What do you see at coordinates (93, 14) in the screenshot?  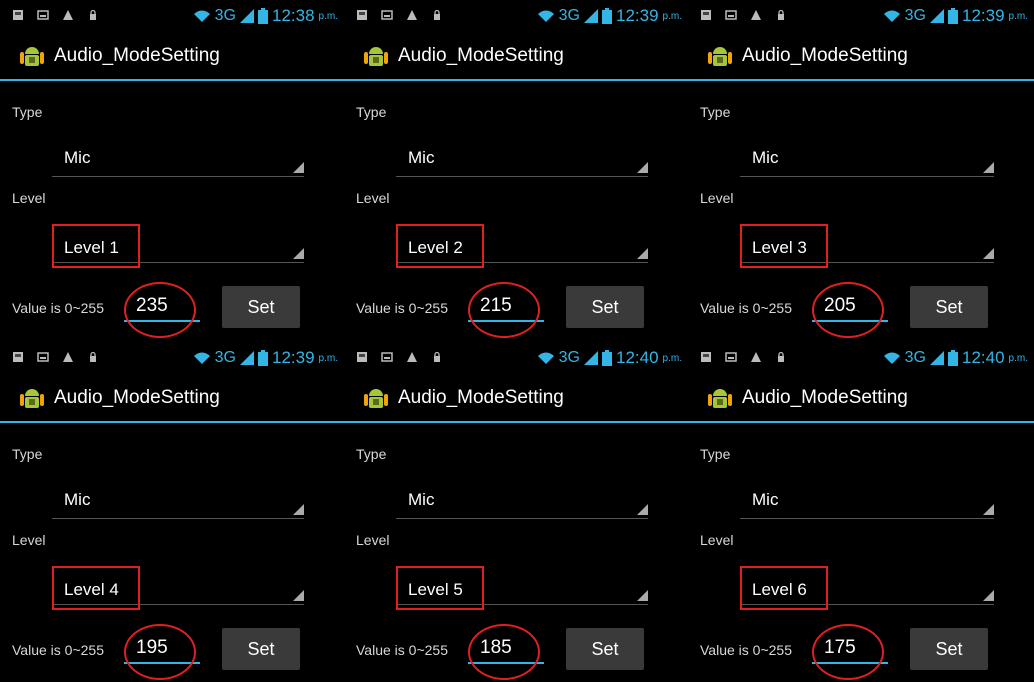 I see `lock-icon` at bounding box center [93, 14].